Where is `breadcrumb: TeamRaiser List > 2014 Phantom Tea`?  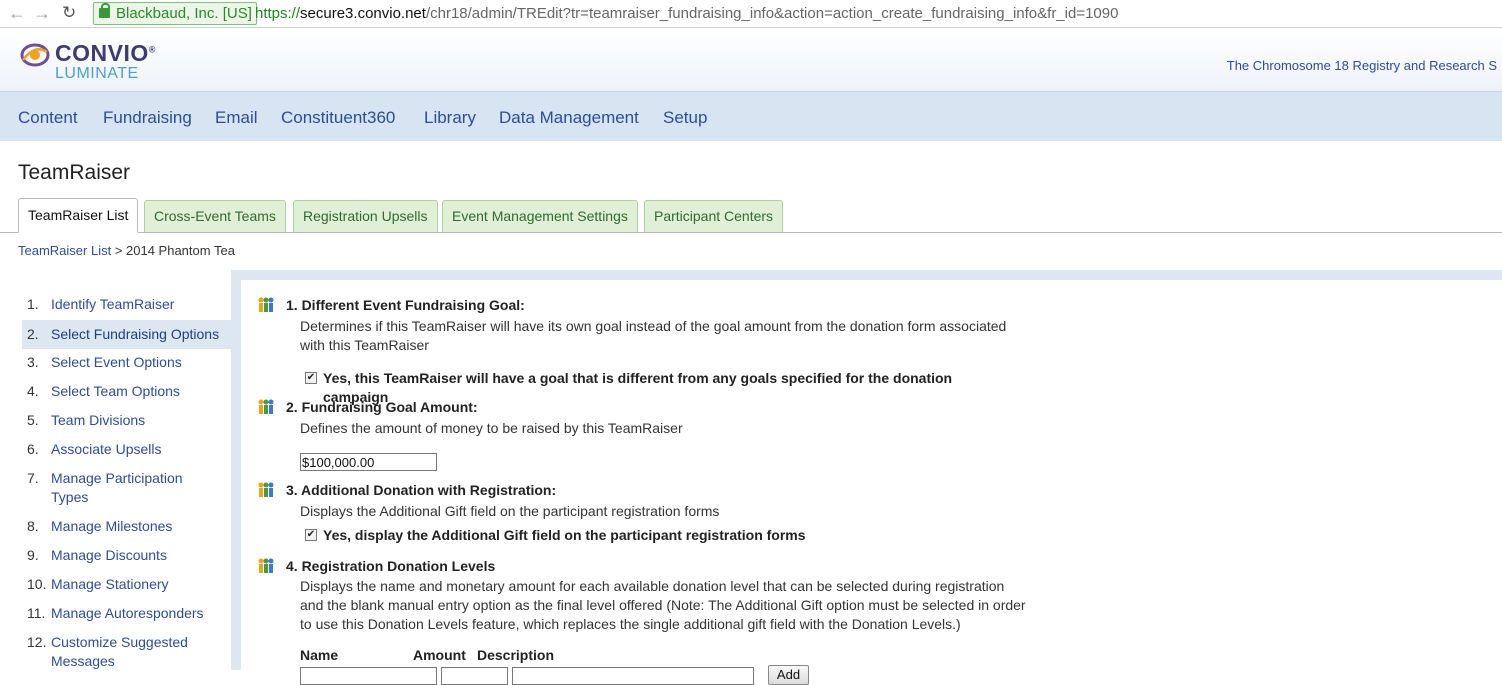
breadcrumb: TeamRaiser List > 2014 Phantom Tea is located at coordinates (126, 250).